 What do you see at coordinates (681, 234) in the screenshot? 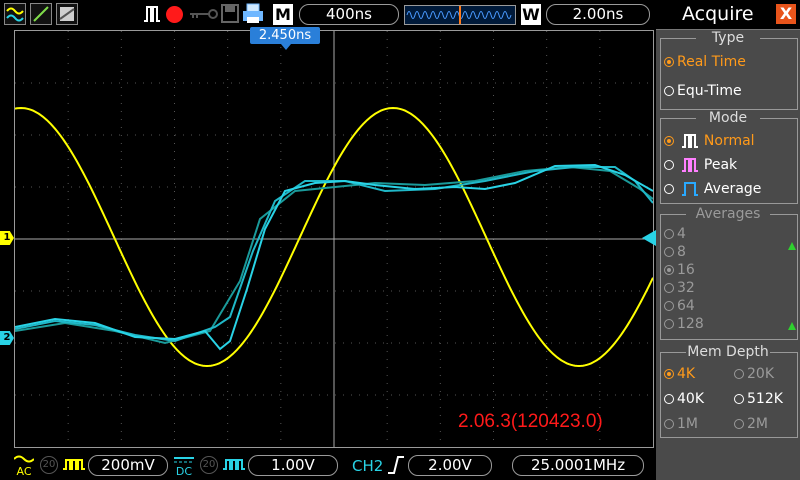
I see `averages-option-label: 4` at bounding box center [681, 234].